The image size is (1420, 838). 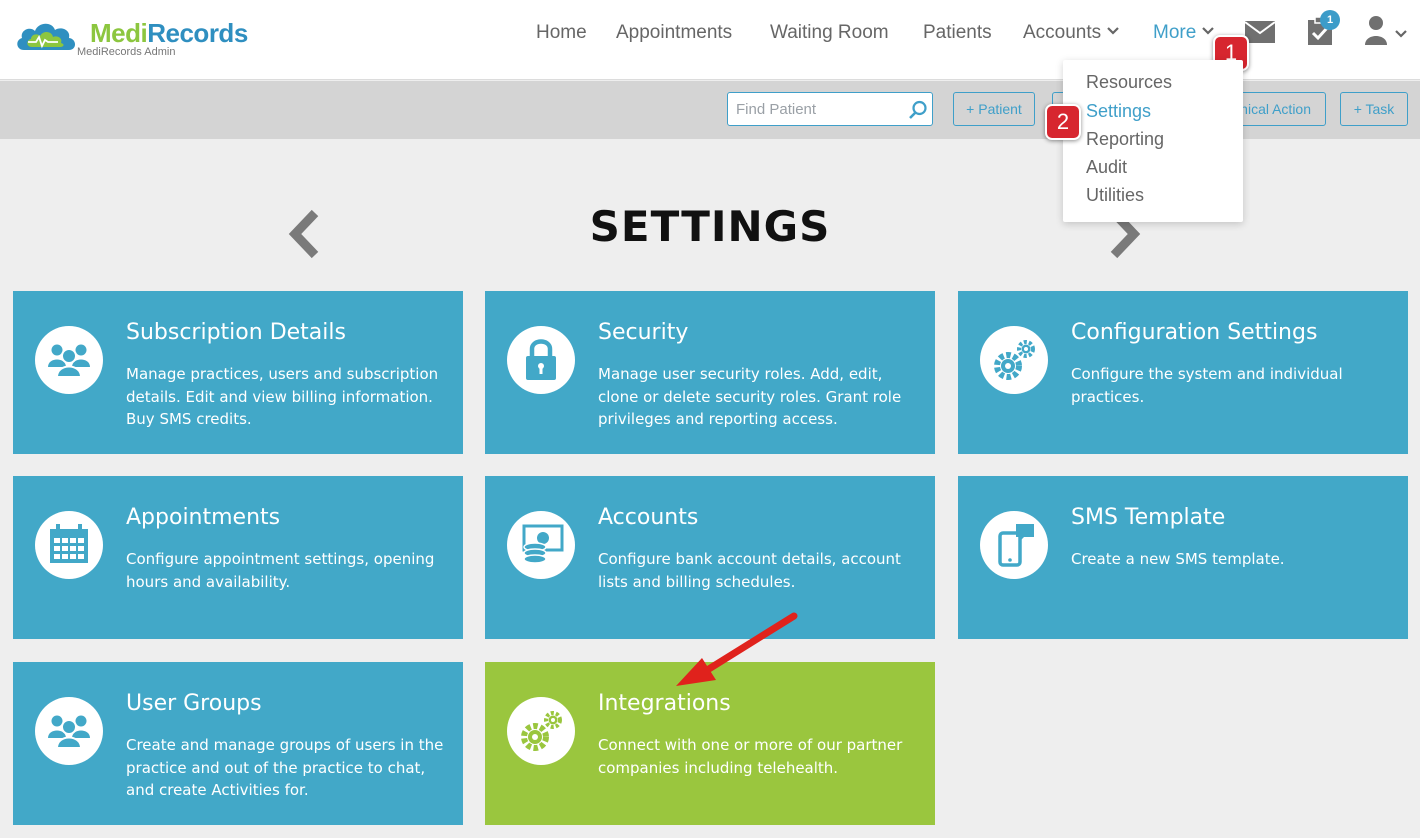 What do you see at coordinates (1330, 20) in the screenshot?
I see `tasks-count-badge: 1` at bounding box center [1330, 20].